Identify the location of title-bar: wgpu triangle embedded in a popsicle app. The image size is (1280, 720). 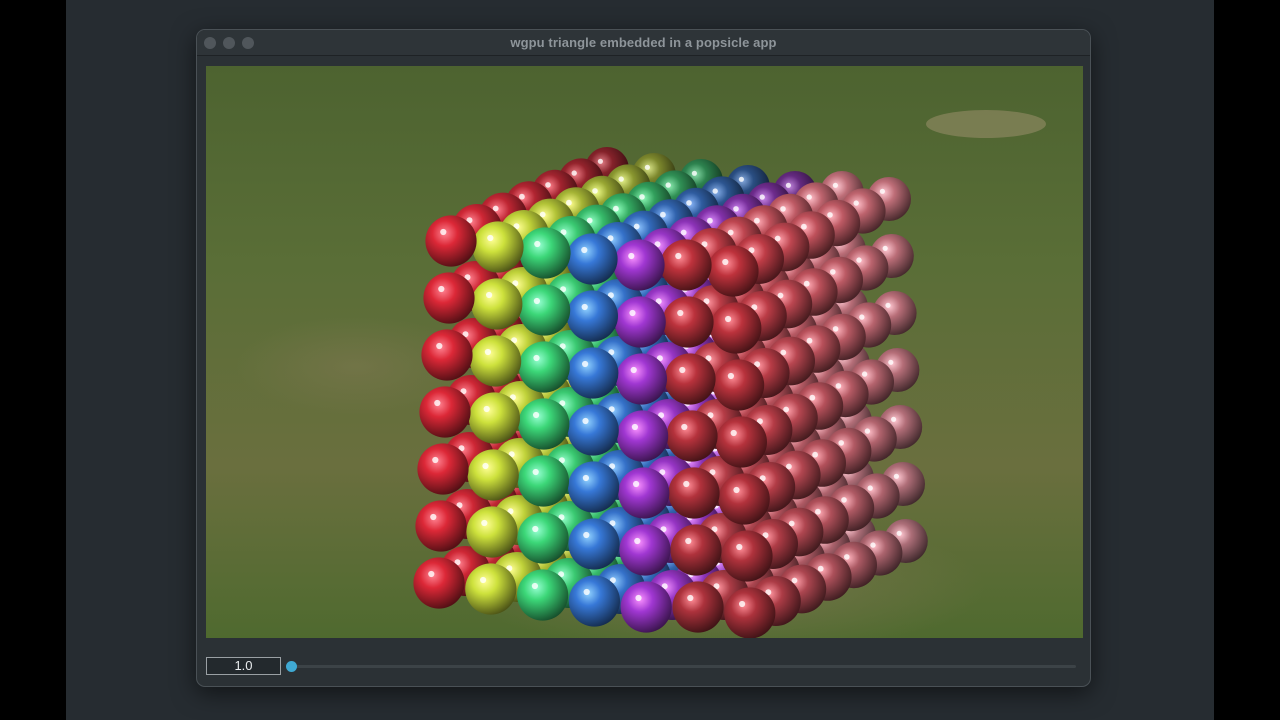
(643, 43).